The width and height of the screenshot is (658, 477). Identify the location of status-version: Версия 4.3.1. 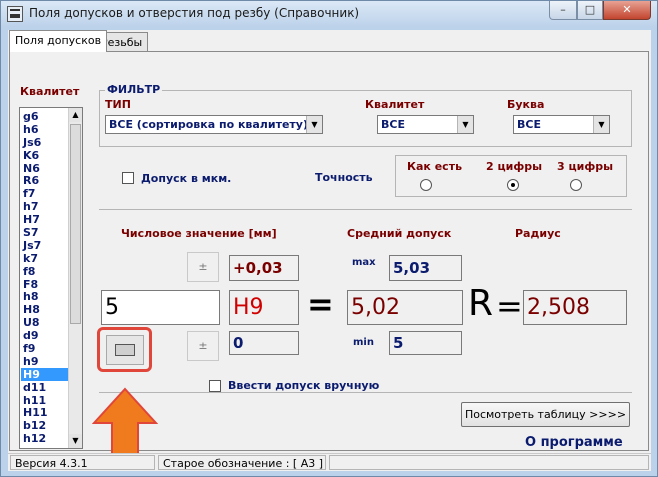
(82, 462).